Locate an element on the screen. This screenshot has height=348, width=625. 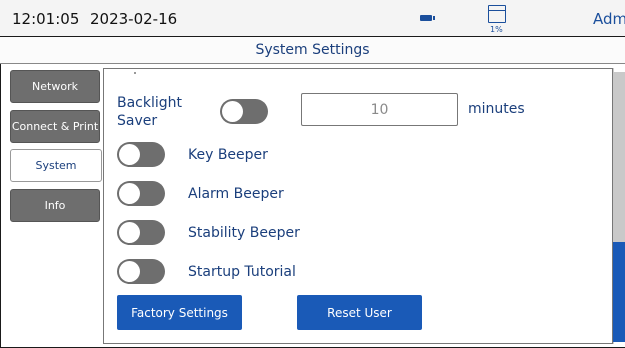
key-beeper-toggle is located at coordinates (141, 154).